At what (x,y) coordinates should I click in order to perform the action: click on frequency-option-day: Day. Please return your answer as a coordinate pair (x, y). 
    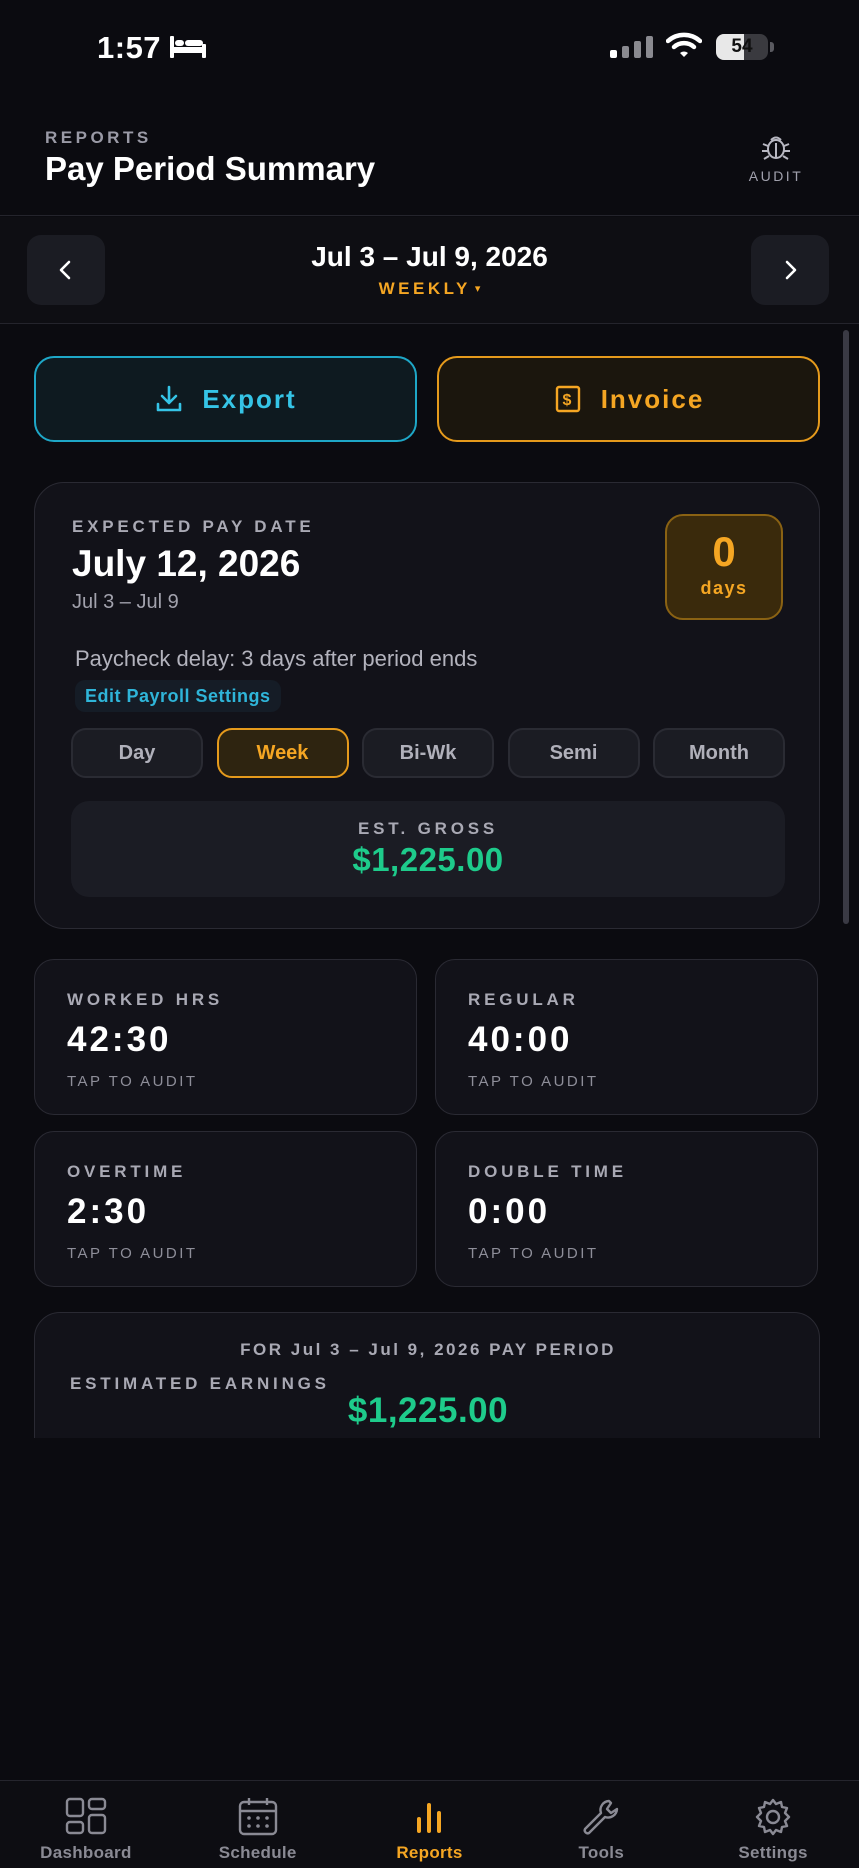
    Looking at the image, I should click on (137, 753).